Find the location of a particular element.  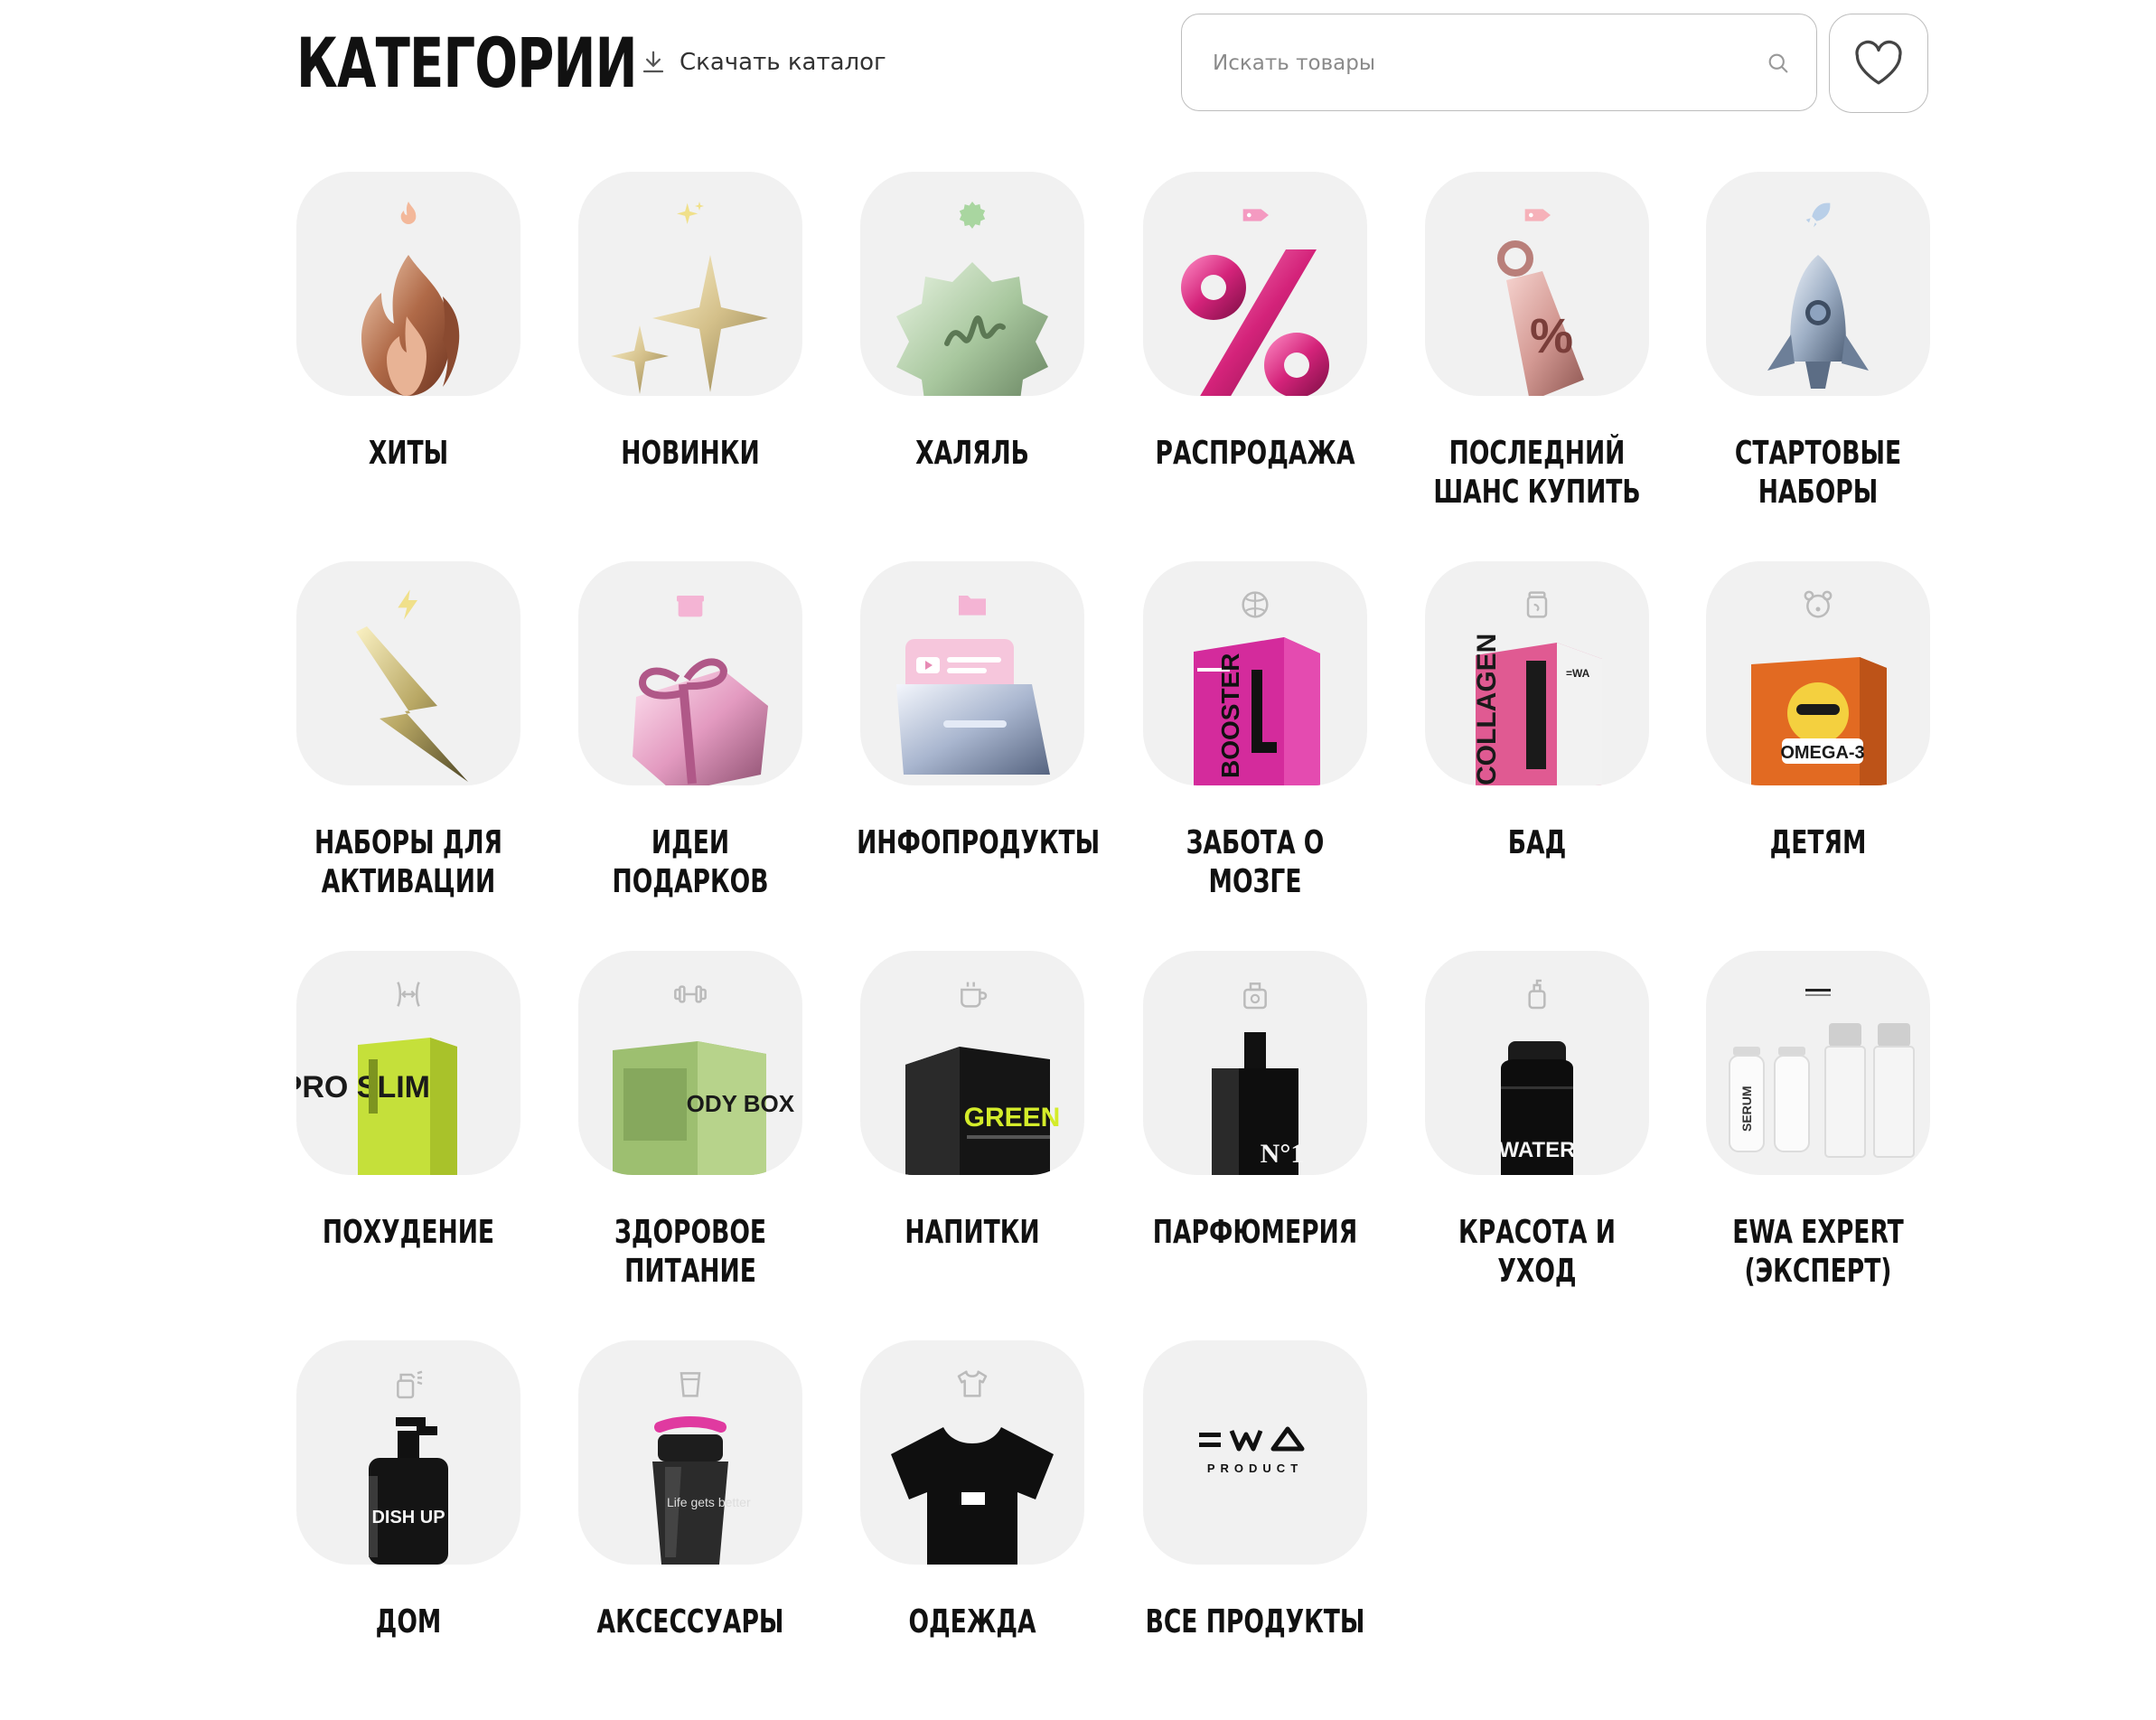

category-label: ОДЕЖДА is located at coordinates (972, 1621).